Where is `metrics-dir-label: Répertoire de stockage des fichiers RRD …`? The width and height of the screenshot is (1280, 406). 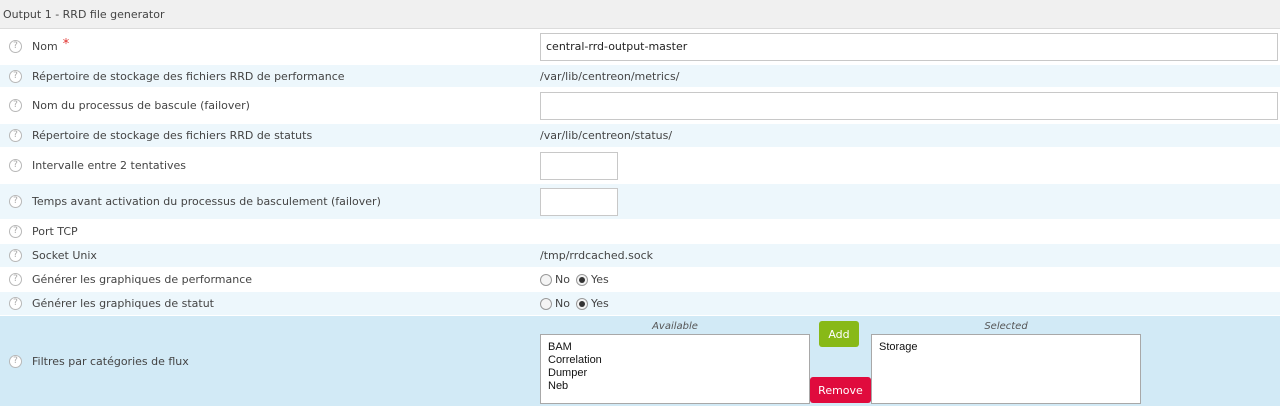
metrics-dir-label: Répertoire de stockage des fichiers RRD … is located at coordinates (188, 76).